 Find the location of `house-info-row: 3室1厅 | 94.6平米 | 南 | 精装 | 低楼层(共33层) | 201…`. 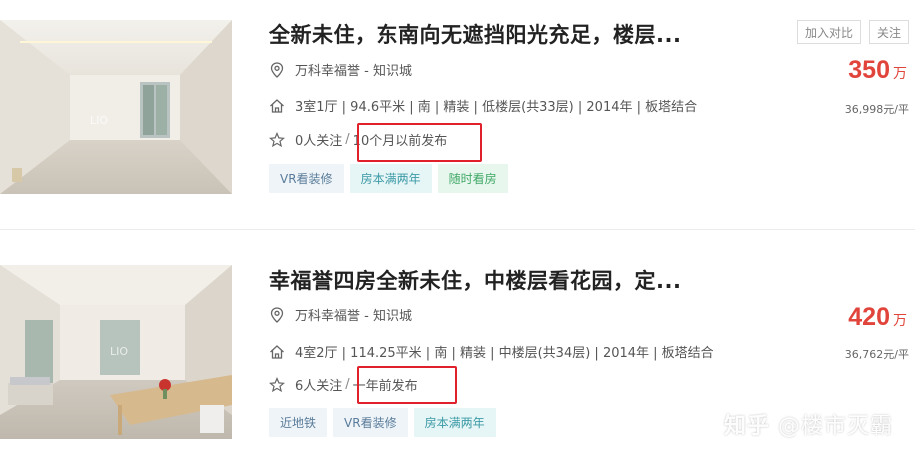

house-info-row: 3室1厅 | 94.6平米 | 南 | 精装 | 低楼层(共33层) | 201… is located at coordinates (483, 105).